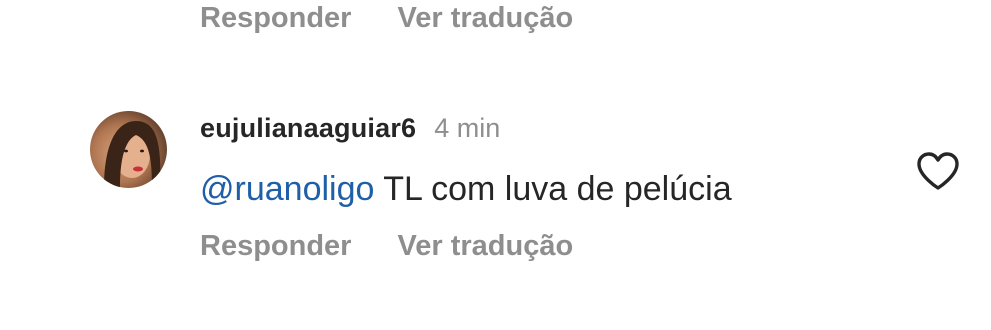 Image resolution: width=991 pixels, height=330 pixels. I want to click on previous-comment-actions: Responder Ver tradução, so click(386, 18).